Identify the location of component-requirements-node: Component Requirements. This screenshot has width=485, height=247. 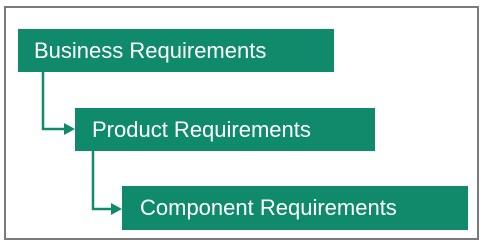
(295, 208).